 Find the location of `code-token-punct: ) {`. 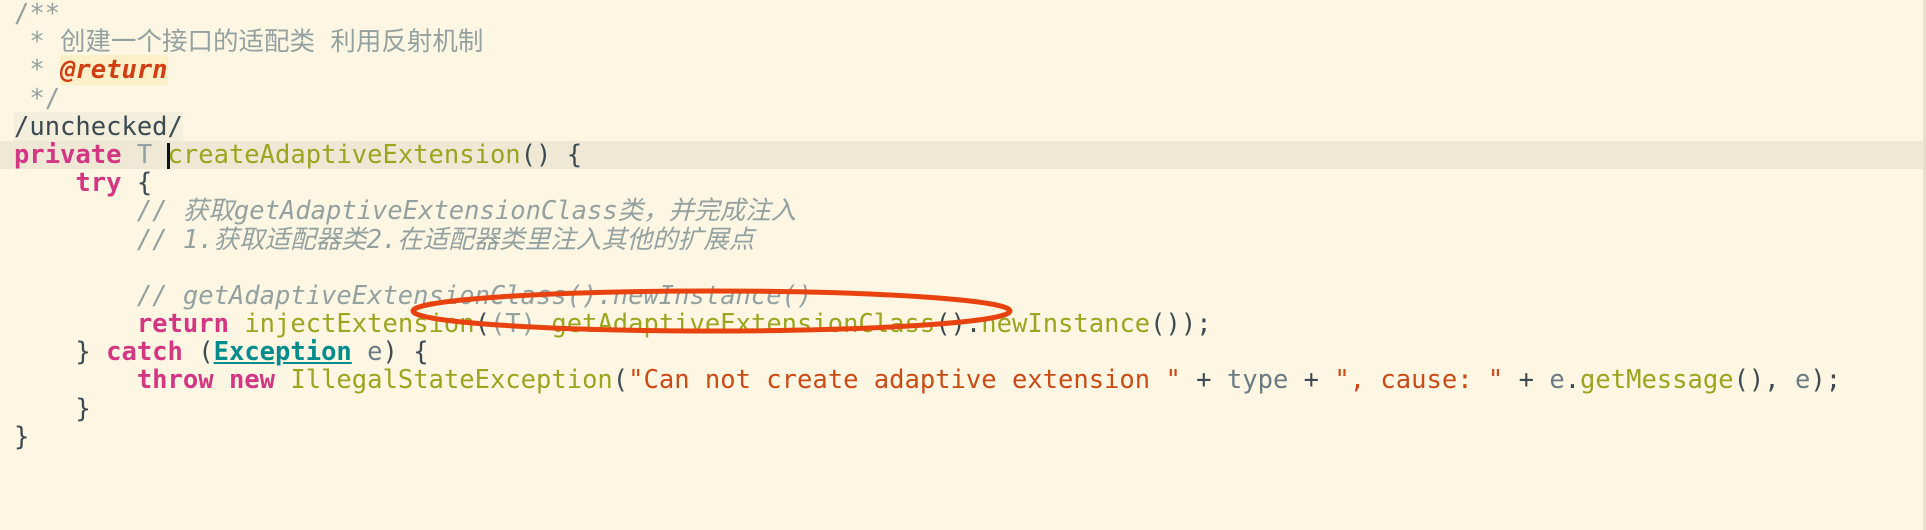

code-token-punct: ) { is located at coordinates (405, 352).